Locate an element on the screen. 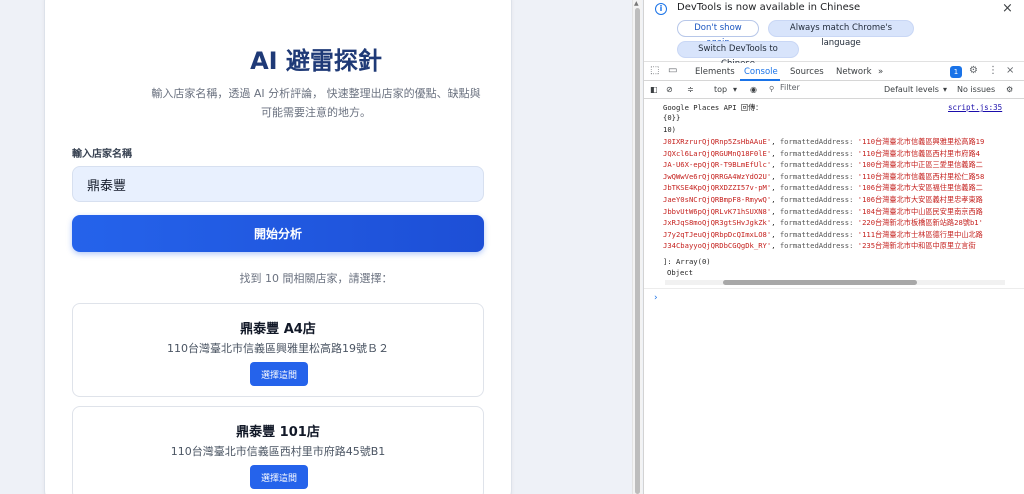 The width and height of the screenshot is (1024, 494). result-card: 鼎泰豐 A4店 110台灣臺北市信義區興雅里松高路19號Ｂ２ 選擇這間 is located at coordinates (278, 350).